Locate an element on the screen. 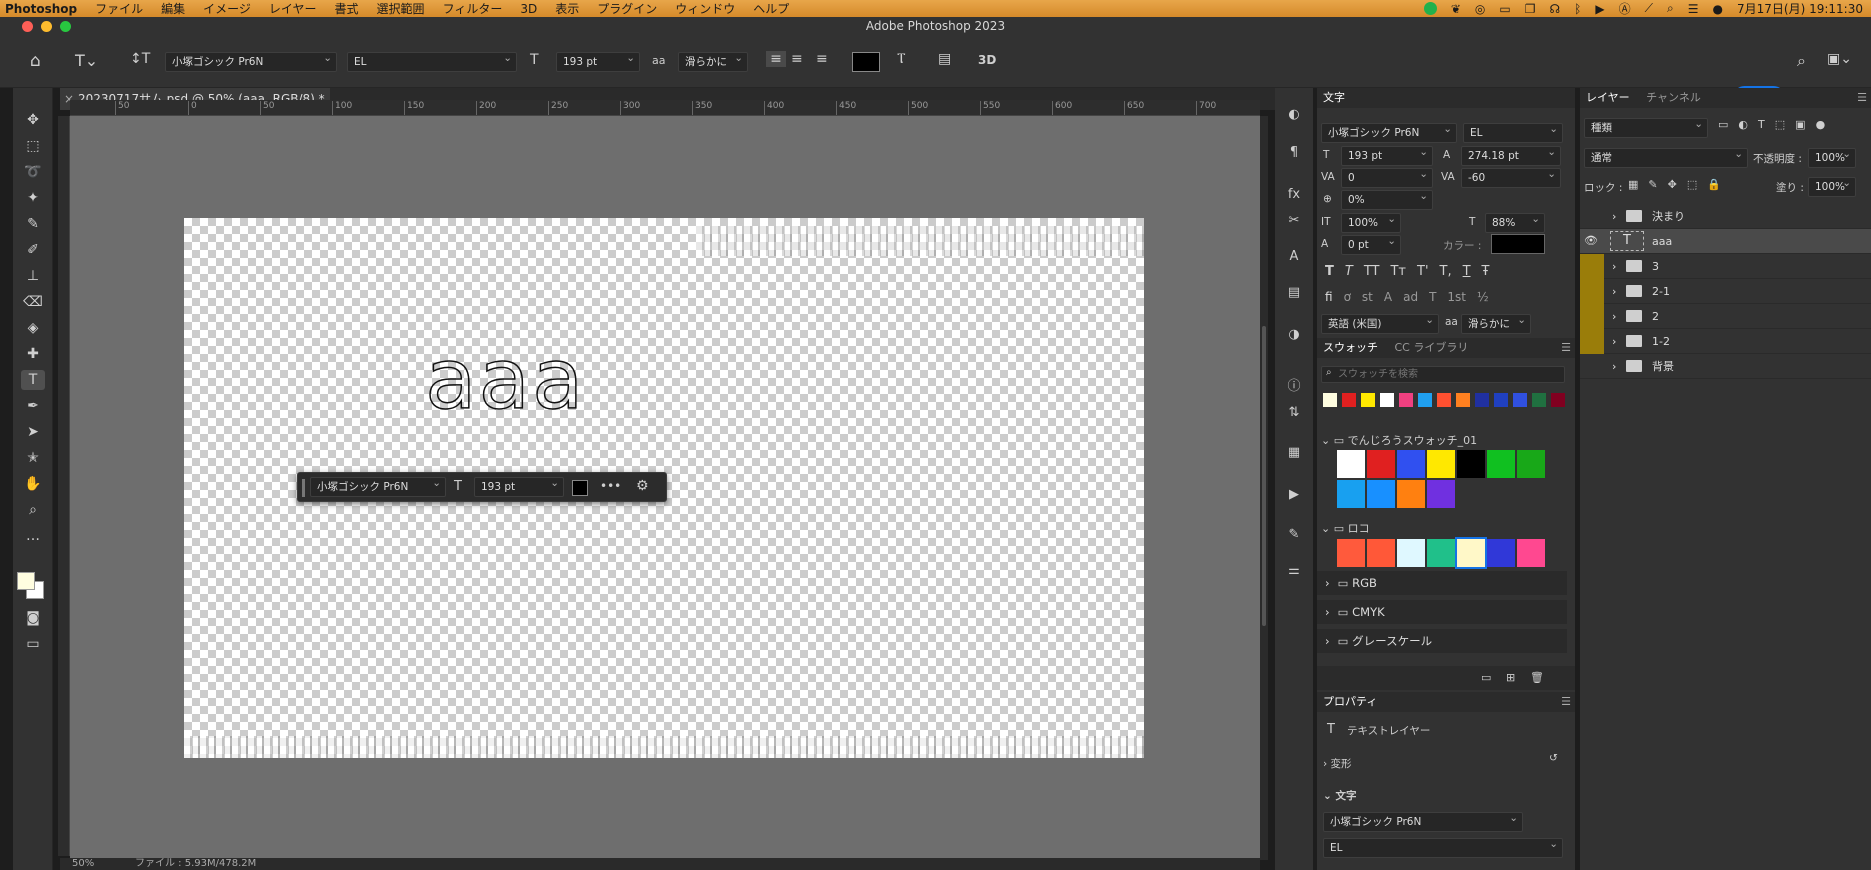 The height and width of the screenshot is (870, 1871). ligature-button: fi is located at coordinates (1329, 297).